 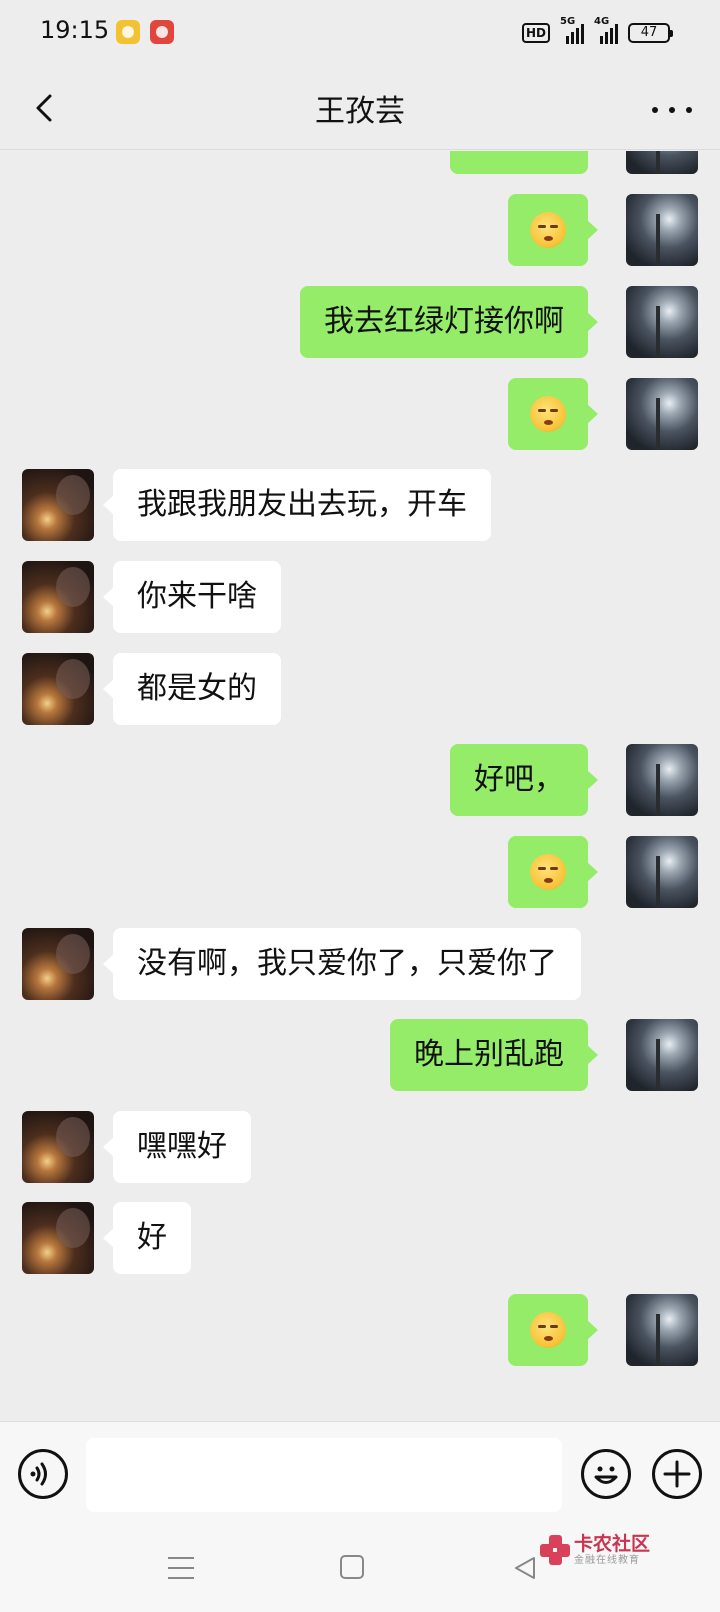 What do you see at coordinates (535, 33) in the screenshot?
I see `hd-voice-icon: HD` at bounding box center [535, 33].